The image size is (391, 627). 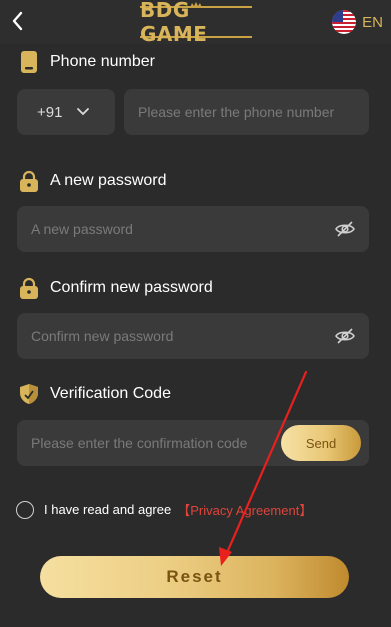 I want to click on send-code-button: Send, so click(x=321, y=443).